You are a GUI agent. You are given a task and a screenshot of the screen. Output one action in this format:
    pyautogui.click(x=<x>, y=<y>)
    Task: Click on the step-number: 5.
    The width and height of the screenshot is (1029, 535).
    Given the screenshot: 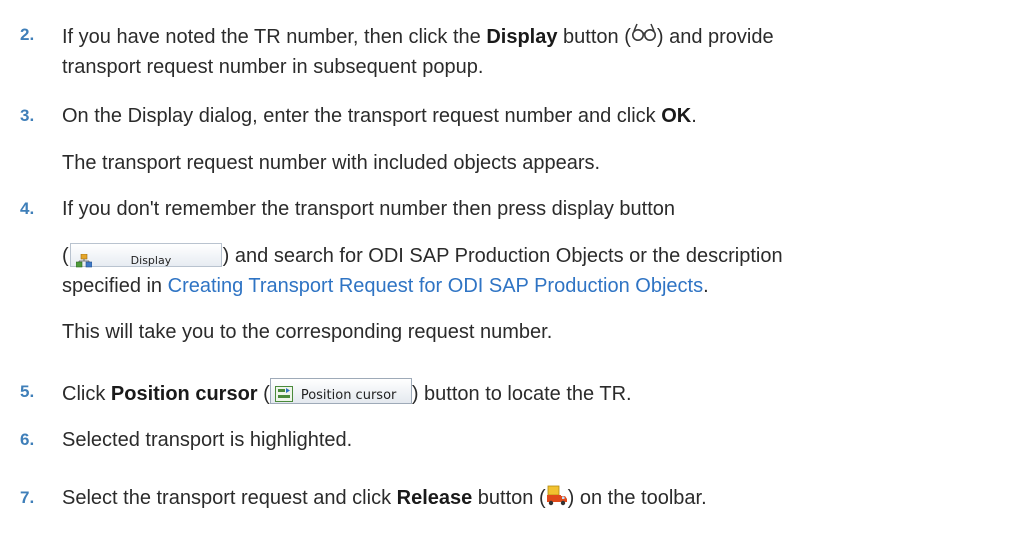 What is the action you would take?
    pyautogui.click(x=27, y=391)
    